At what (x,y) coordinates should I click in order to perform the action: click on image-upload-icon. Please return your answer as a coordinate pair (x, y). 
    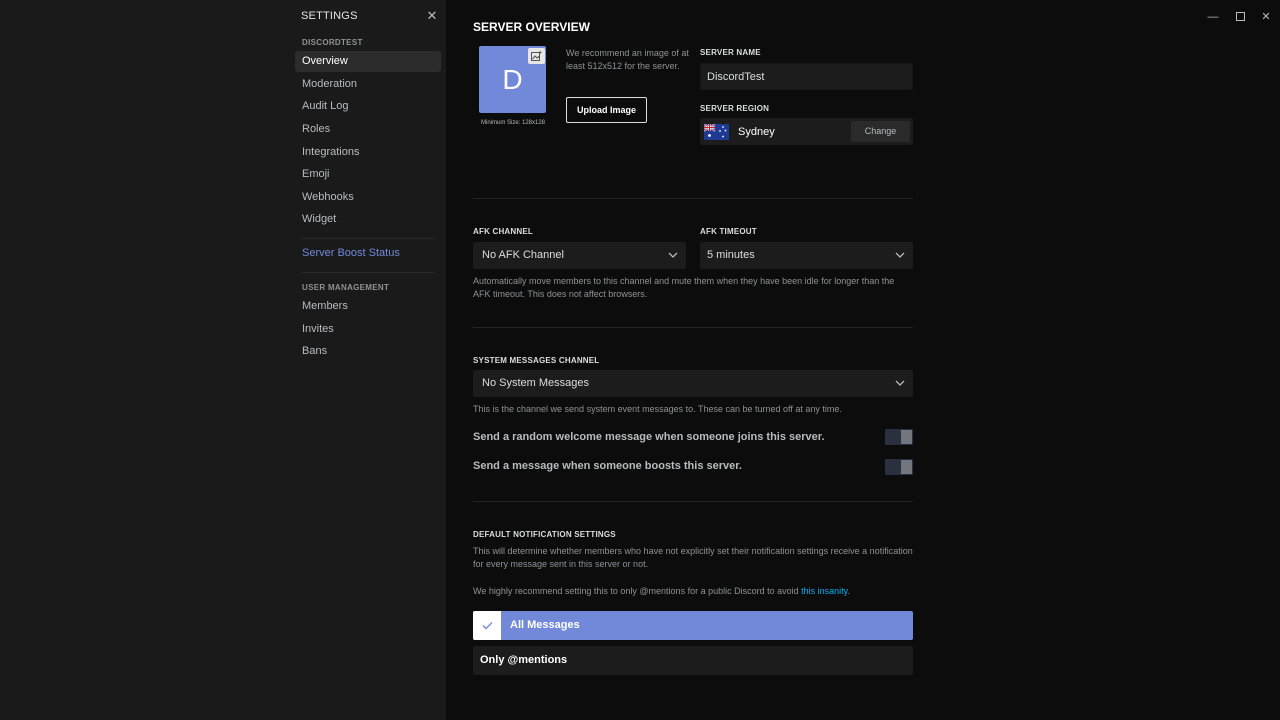
    Looking at the image, I should click on (536, 56).